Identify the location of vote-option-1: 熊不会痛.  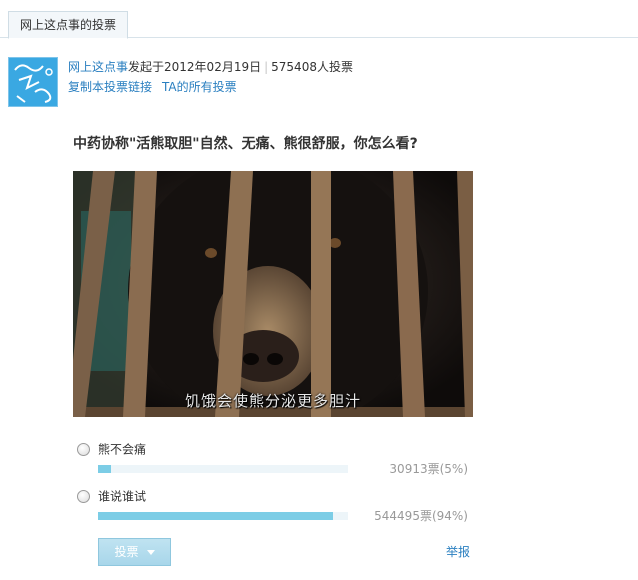
(111, 450).